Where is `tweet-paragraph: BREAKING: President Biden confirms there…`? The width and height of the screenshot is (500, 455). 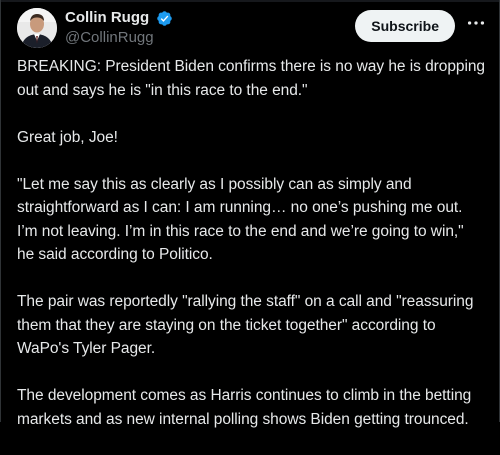 tweet-paragraph: BREAKING: President Biden confirms there… is located at coordinates (251, 78).